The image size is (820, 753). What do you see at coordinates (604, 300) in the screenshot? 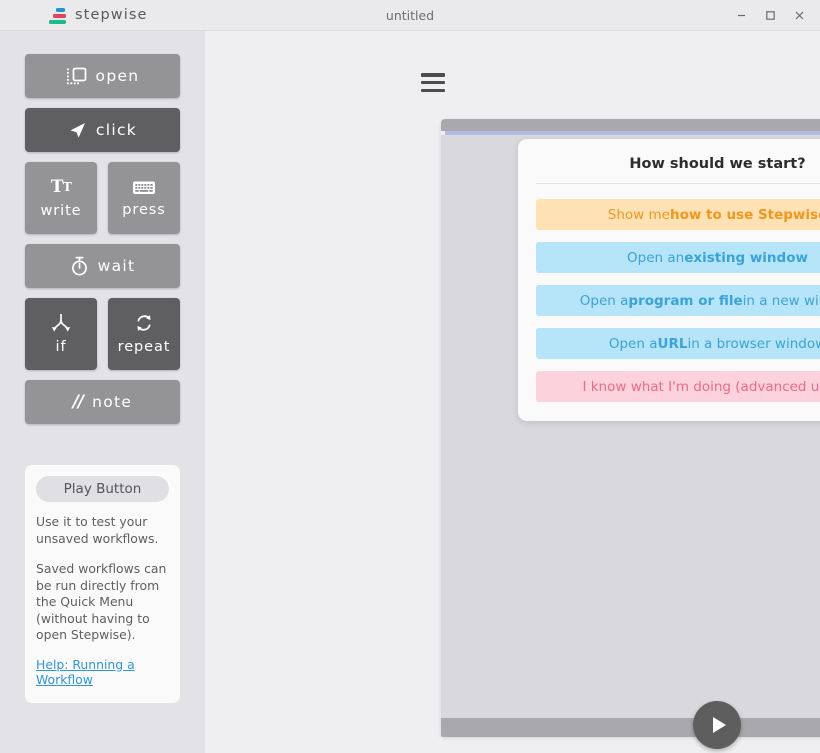
I see `start-option-program-or-file-prefix: Open a` at bounding box center [604, 300].